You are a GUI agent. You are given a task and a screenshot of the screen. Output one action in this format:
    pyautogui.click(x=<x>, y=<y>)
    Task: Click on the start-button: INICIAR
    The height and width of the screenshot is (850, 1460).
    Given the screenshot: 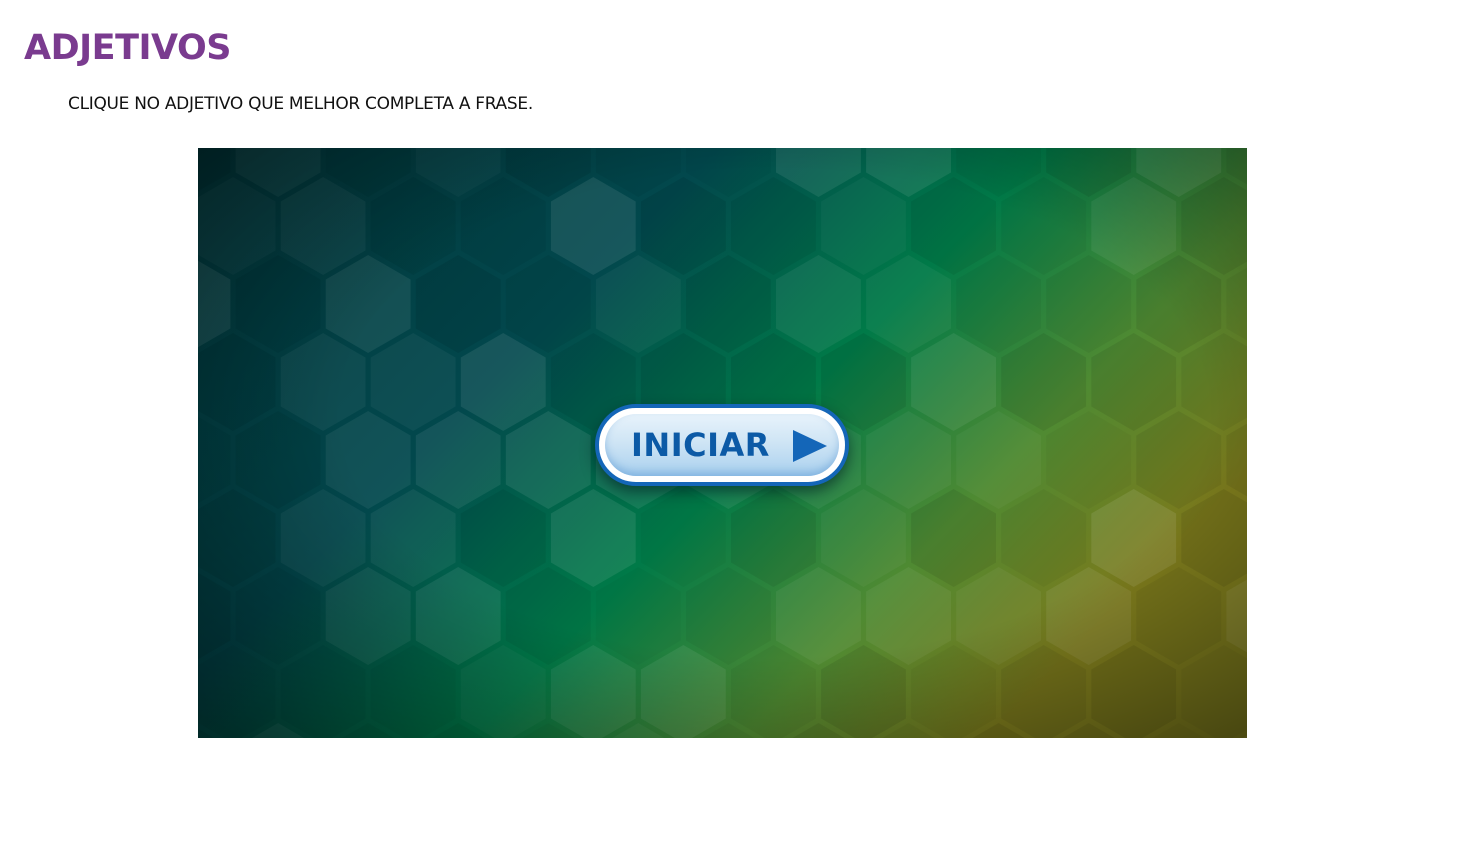 What is the action you would take?
    pyautogui.click(x=722, y=445)
    